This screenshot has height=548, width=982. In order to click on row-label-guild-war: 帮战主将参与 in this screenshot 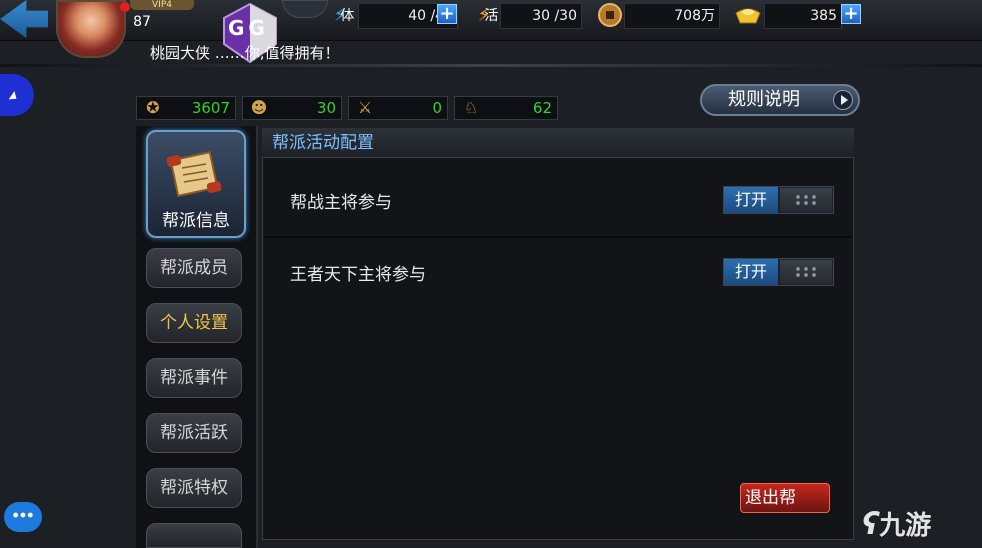, I will do `click(341, 203)`.